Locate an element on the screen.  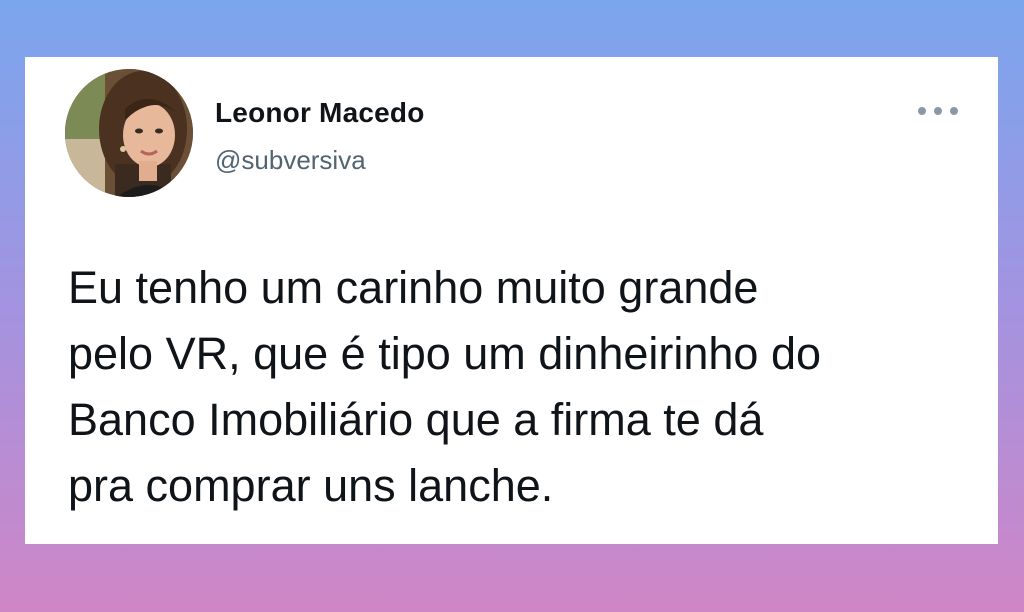
avatar is located at coordinates (129, 133).